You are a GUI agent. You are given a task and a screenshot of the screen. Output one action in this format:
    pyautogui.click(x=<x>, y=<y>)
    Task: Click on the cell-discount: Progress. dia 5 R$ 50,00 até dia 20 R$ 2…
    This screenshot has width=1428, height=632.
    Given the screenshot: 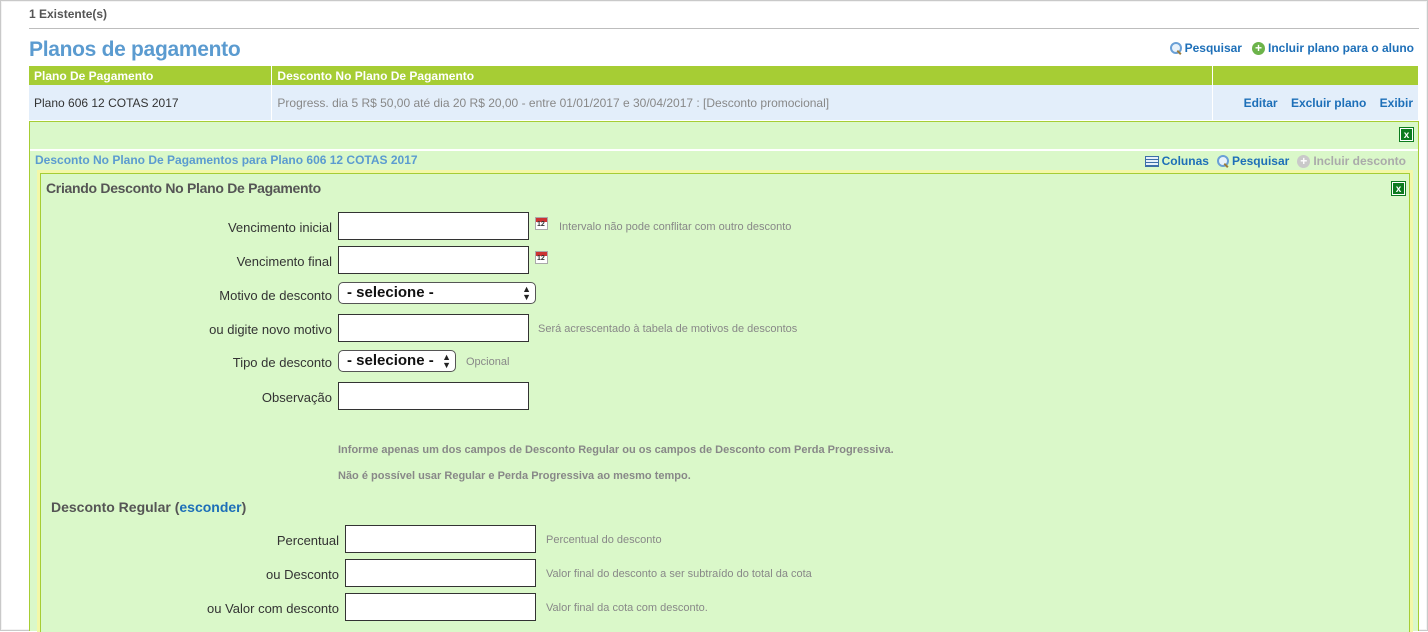 What is the action you would take?
    pyautogui.click(x=742, y=102)
    